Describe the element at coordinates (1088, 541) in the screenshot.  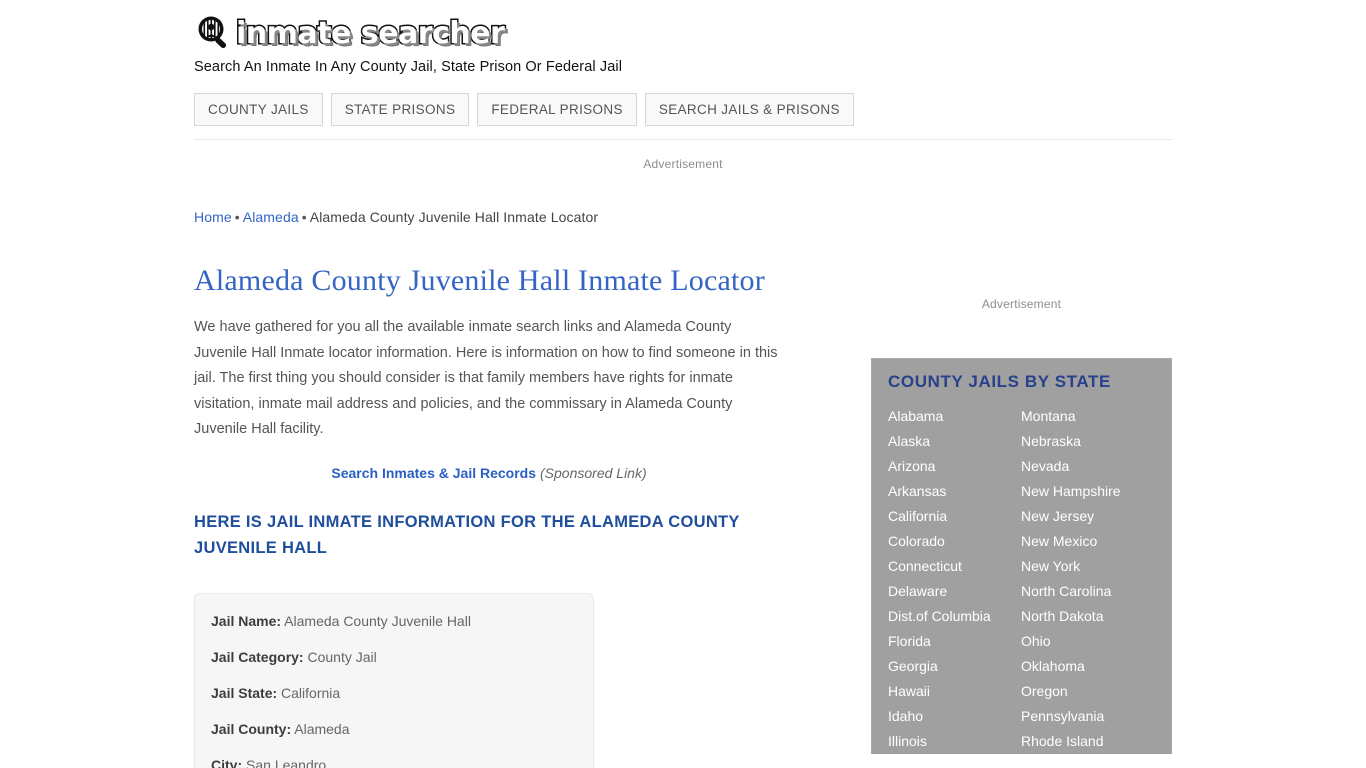
I see `state-link-new-mexico: New Mexico` at that location.